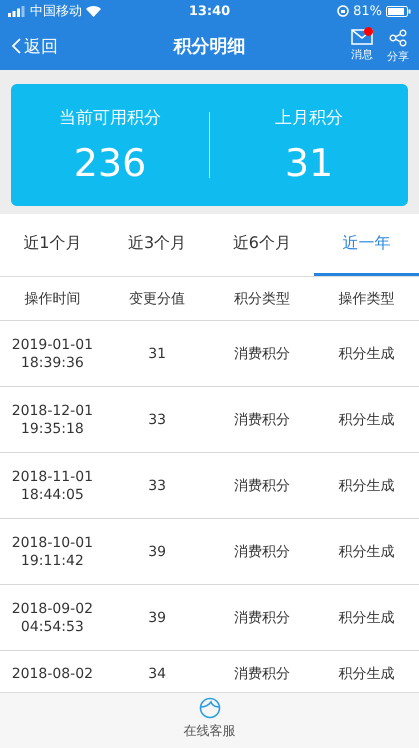  What do you see at coordinates (110, 117) in the screenshot?
I see `summary-label: 当前可用积分` at bounding box center [110, 117].